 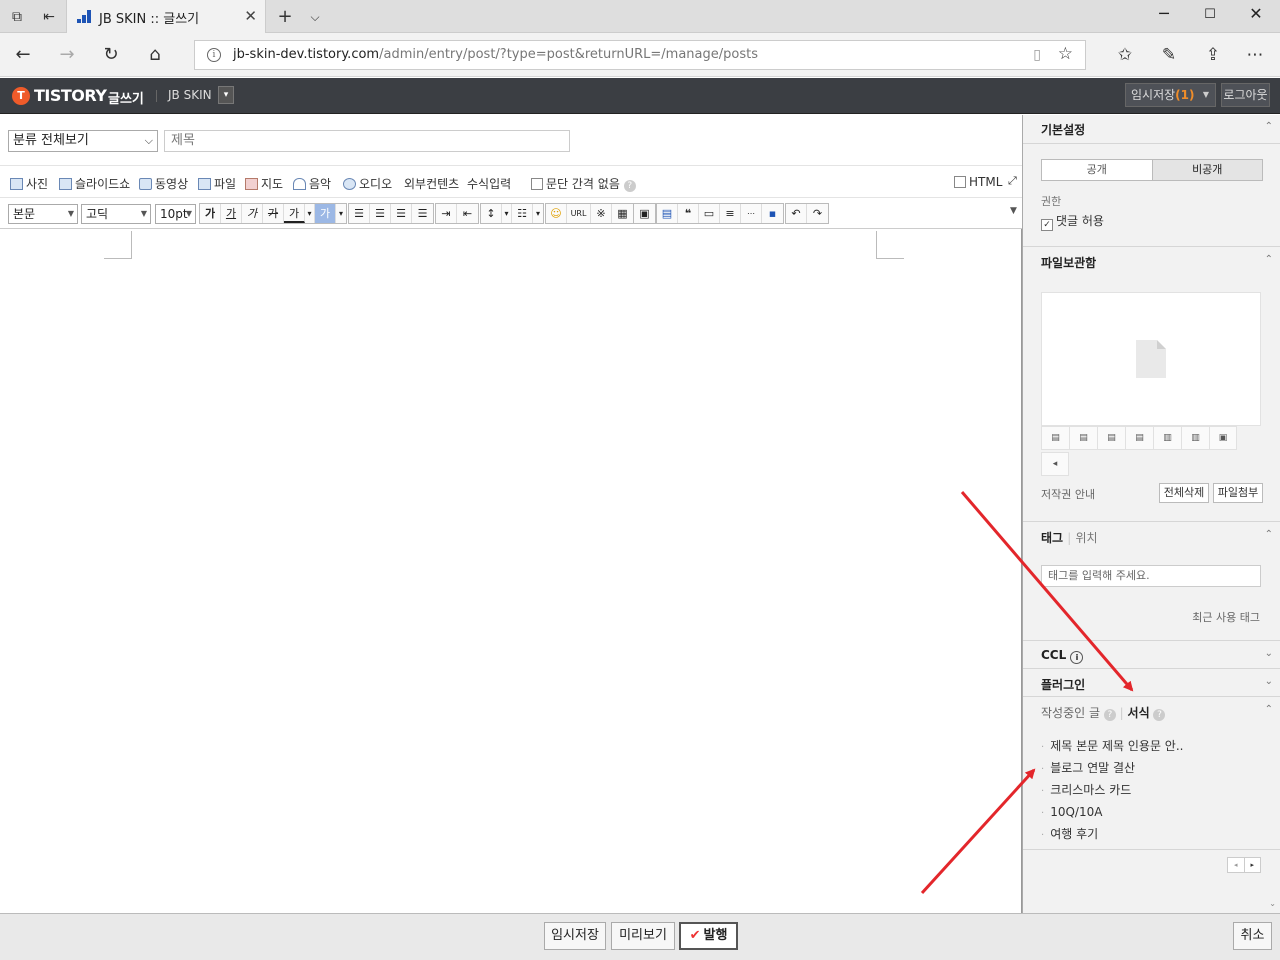 What do you see at coordinates (1252, 865) in the screenshot?
I see `next-page-icon: ▸` at bounding box center [1252, 865].